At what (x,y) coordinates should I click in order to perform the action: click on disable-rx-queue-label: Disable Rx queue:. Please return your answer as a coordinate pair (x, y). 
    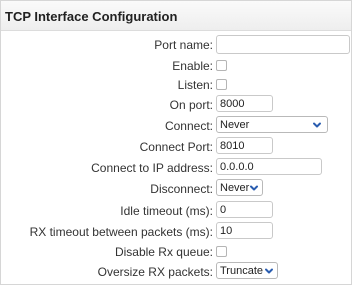
    Looking at the image, I should click on (163, 252).